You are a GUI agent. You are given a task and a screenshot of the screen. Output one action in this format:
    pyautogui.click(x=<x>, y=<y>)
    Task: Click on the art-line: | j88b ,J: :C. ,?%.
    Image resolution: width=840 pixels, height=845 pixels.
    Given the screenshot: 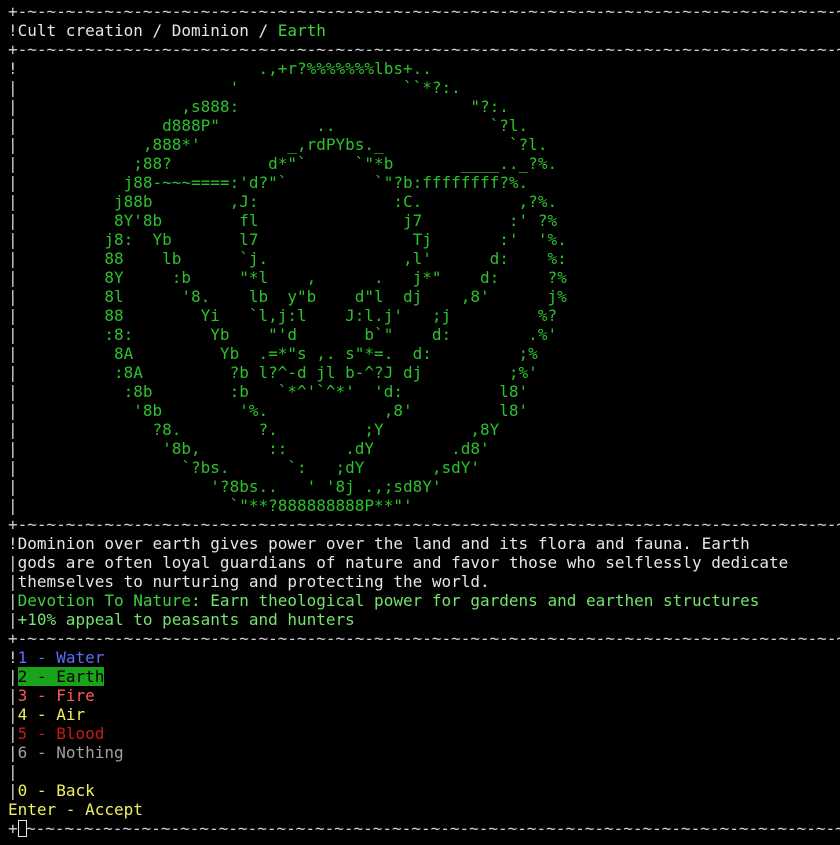 What is the action you would take?
    pyautogui.click(x=283, y=201)
    